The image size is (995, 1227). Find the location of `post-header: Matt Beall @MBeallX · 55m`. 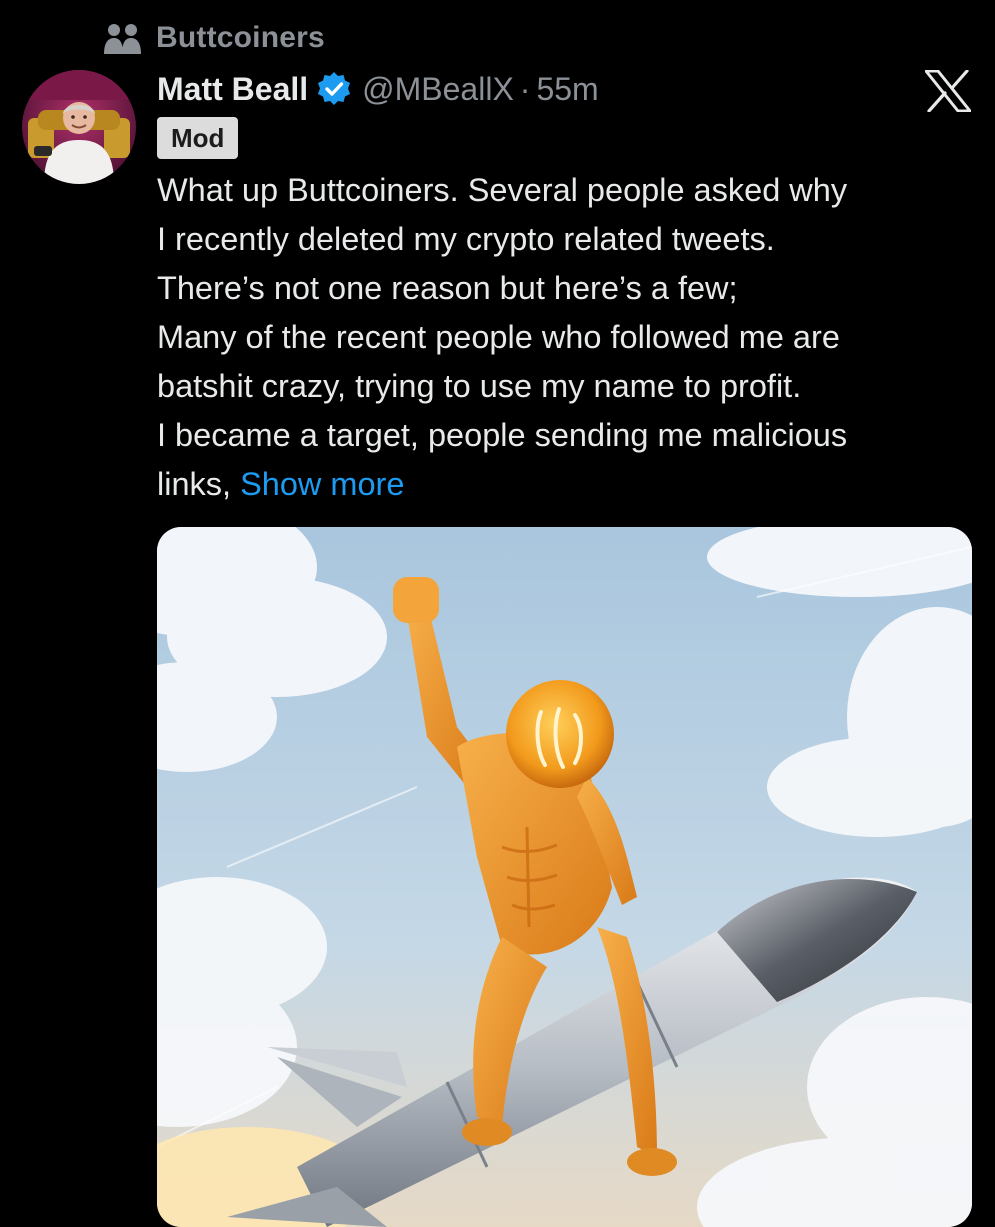

post-header: Matt Beall @MBeallX · 55m is located at coordinates (378, 89).